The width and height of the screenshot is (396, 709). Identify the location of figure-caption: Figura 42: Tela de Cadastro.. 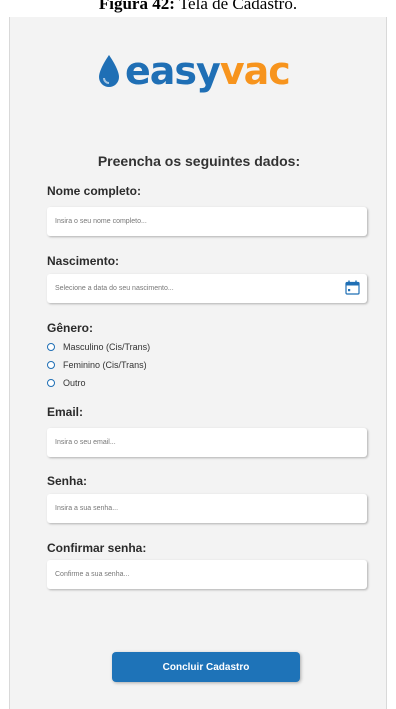
(198, 7).